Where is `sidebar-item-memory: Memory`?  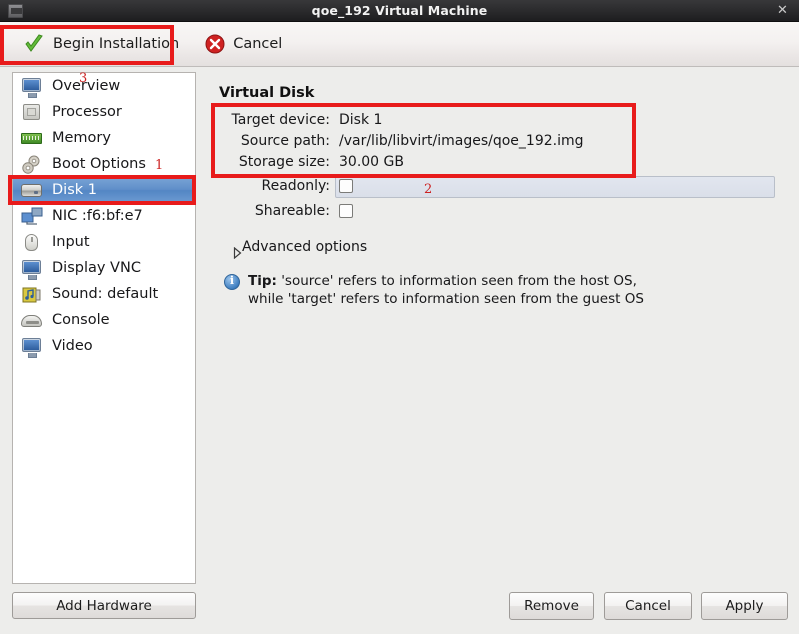 sidebar-item-memory: Memory is located at coordinates (104, 138).